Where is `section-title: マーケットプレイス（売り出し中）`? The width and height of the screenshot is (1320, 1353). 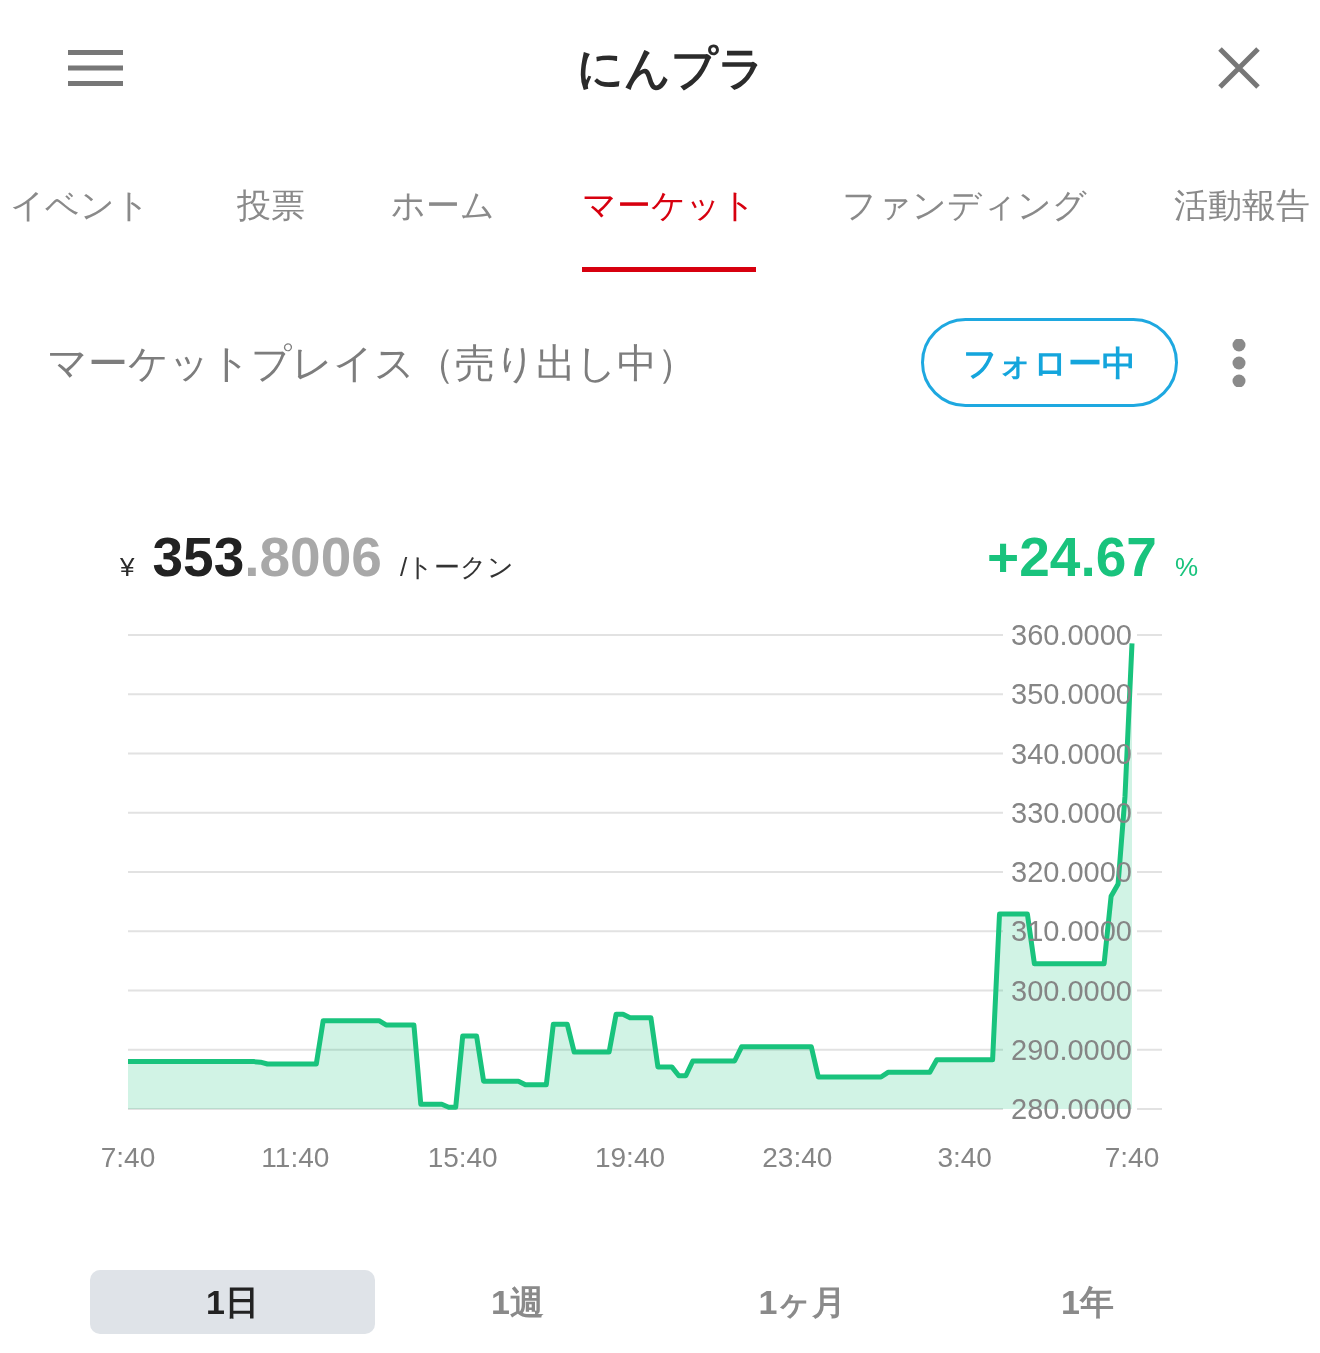
section-title: マーケットプレイス（売り出し中） is located at coordinates (372, 363).